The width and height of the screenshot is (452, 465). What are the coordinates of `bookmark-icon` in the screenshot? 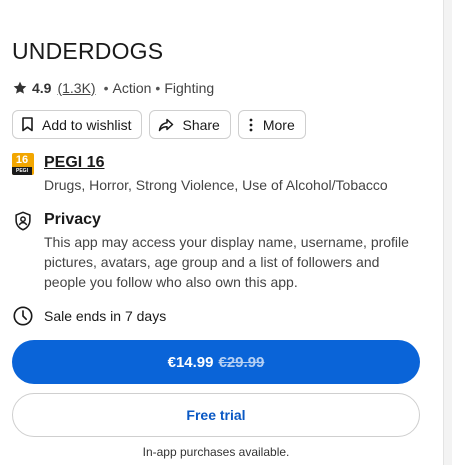 It's located at (27, 124).